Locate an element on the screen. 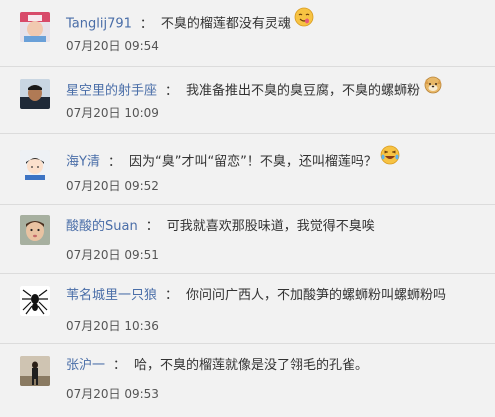 The image size is (495, 417). comment-text: 可我就喜欢那股味道，我觉得不臭唉 is located at coordinates (270, 226).